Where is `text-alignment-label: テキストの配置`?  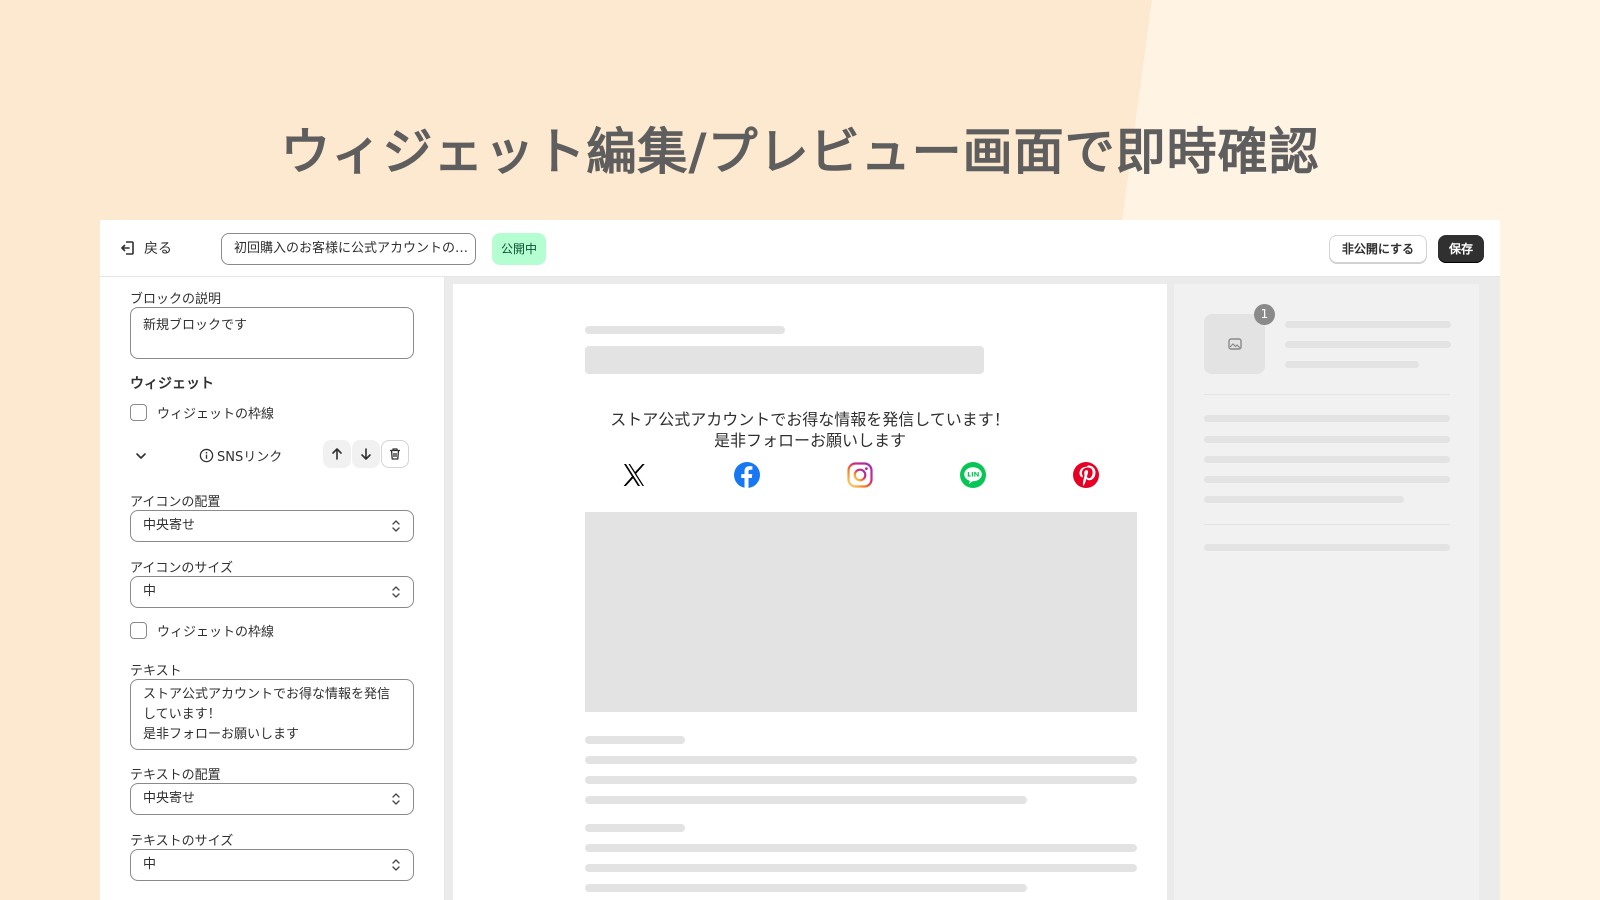
text-alignment-label: テキストの配置 is located at coordinates (175, 775).